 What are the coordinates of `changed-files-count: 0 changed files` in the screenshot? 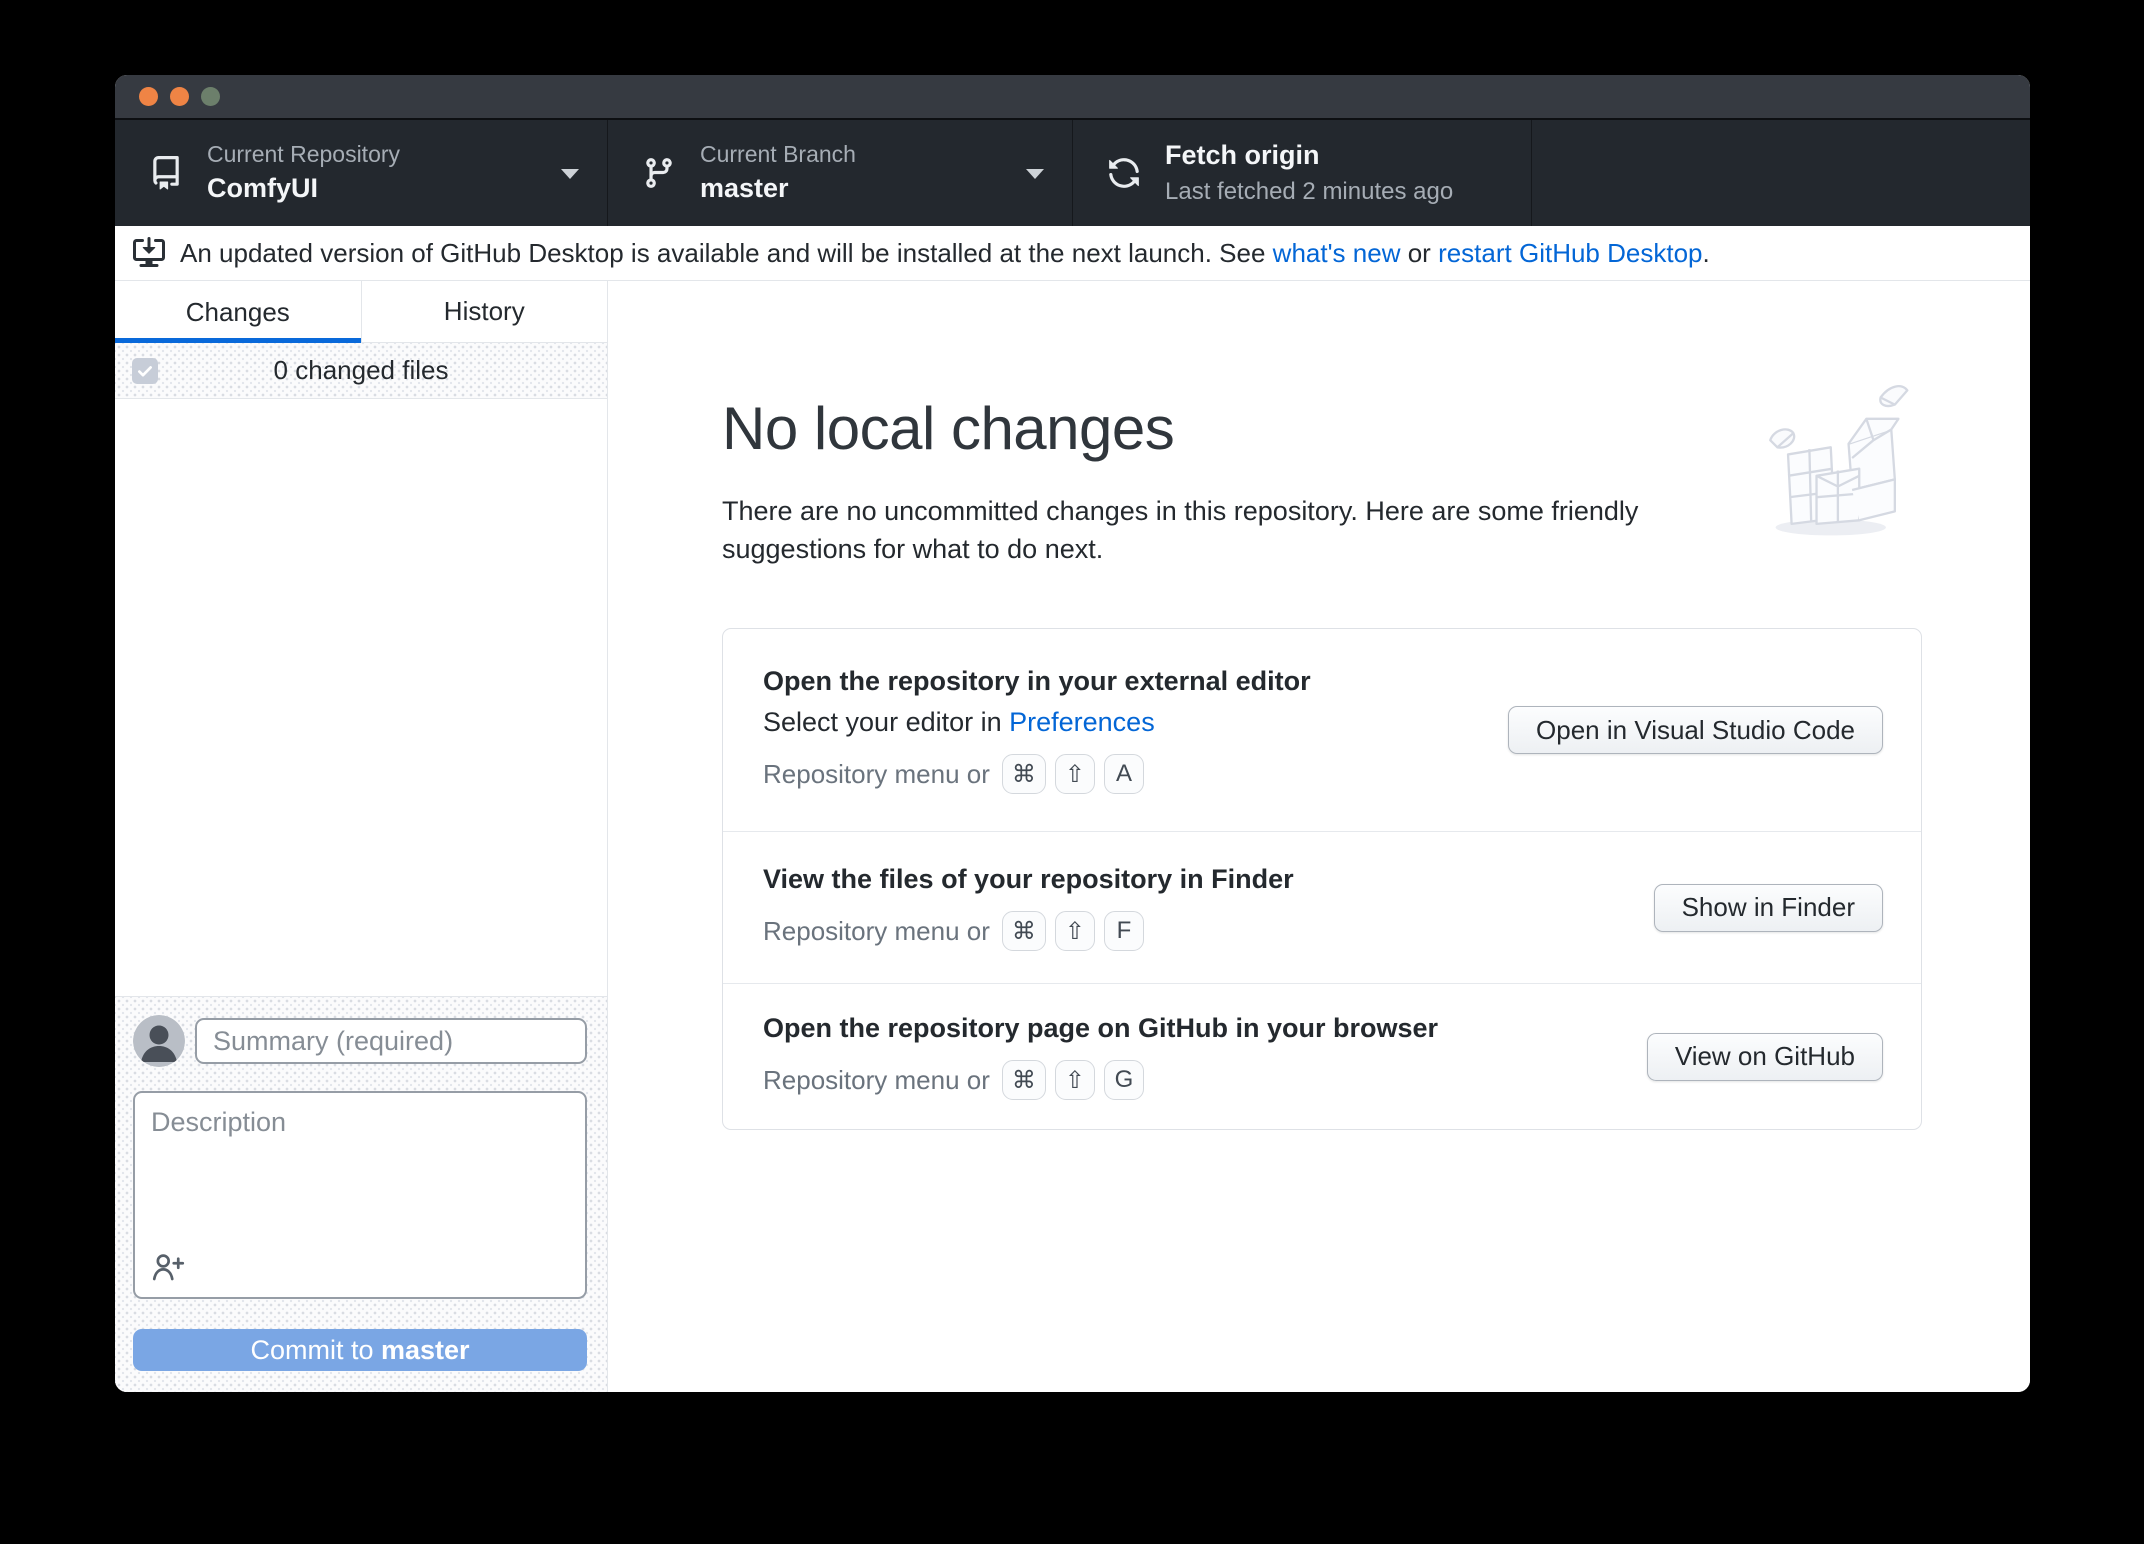 It's located at (361, 370).